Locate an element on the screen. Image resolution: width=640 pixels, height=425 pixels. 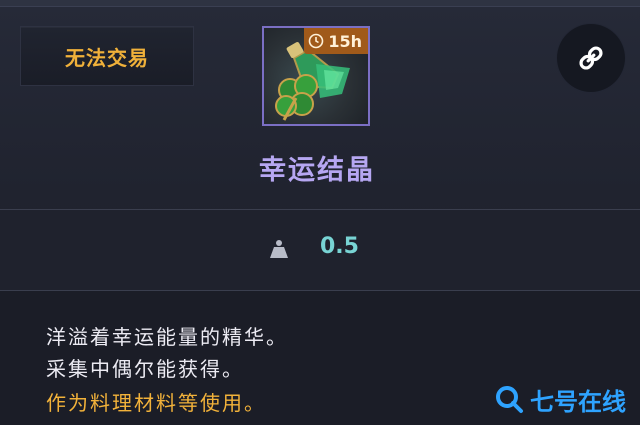
weight-icon is located at coordinates (279, 249).